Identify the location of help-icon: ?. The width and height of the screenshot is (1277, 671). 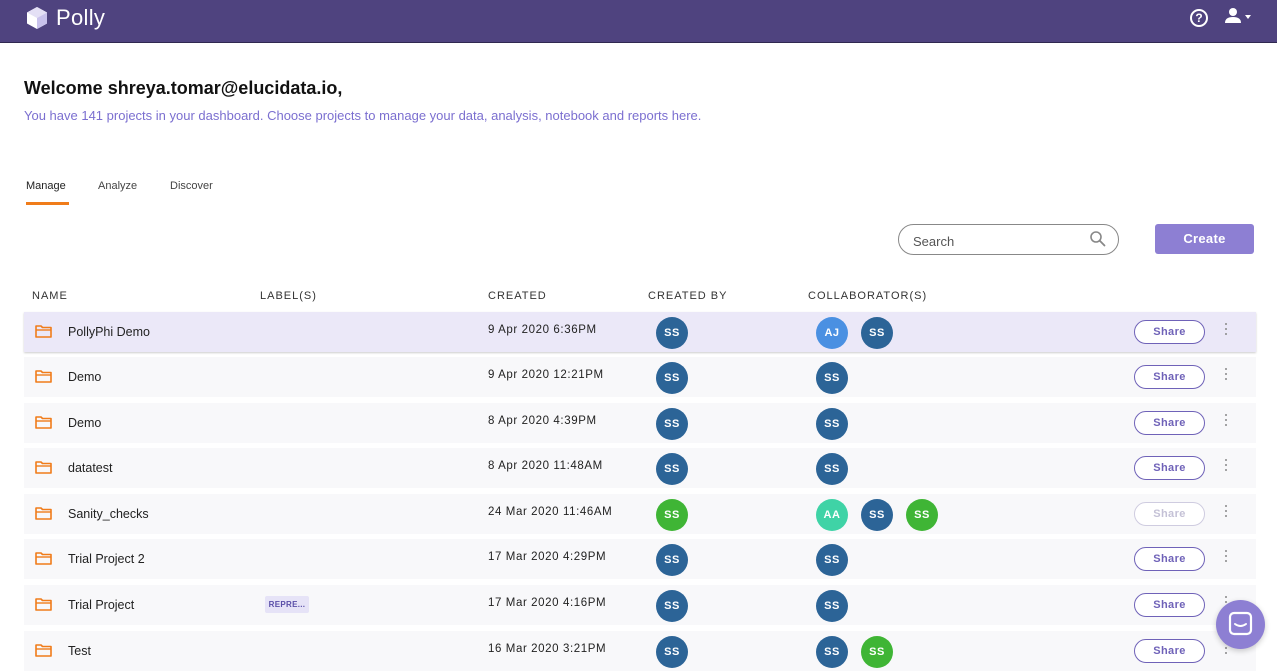
(1199, 18).